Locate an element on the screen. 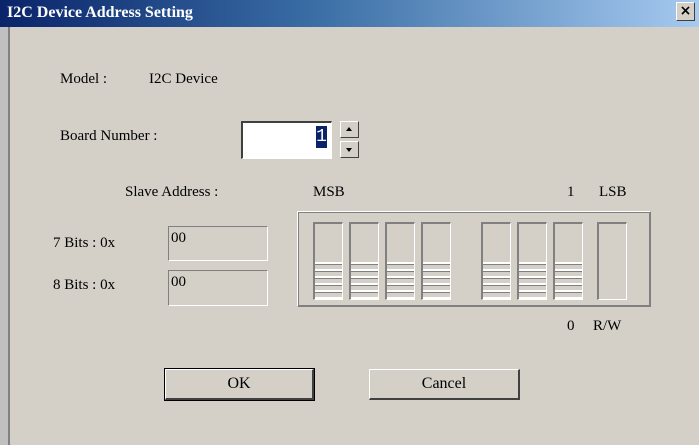  seven-bits-label: 7 Bits : 0x is located at coordinates (84, 243).